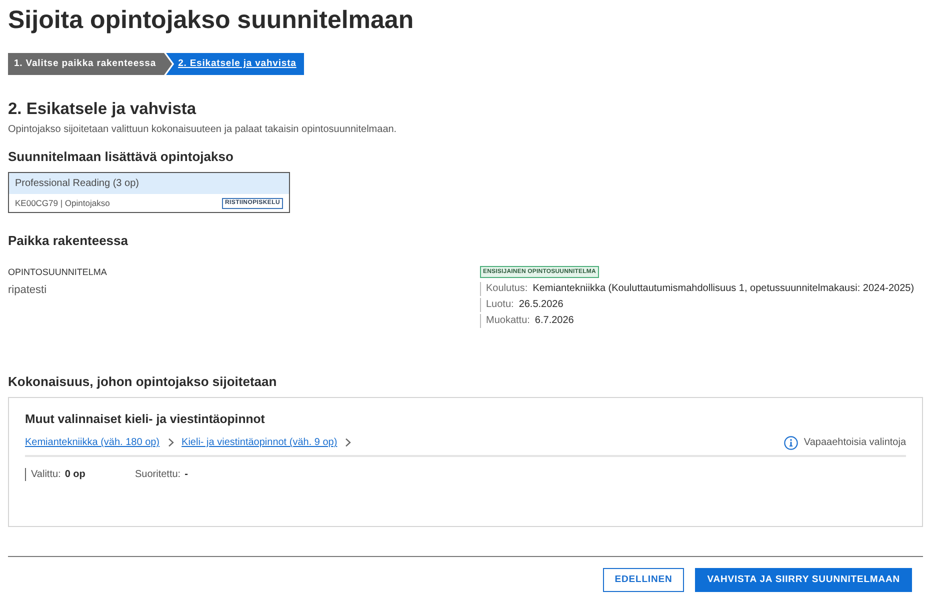 The width and height of the screenshot is (940, 607). I want to click on plan-label: OPINTOSUUNNITELMA, so click(58, 272).